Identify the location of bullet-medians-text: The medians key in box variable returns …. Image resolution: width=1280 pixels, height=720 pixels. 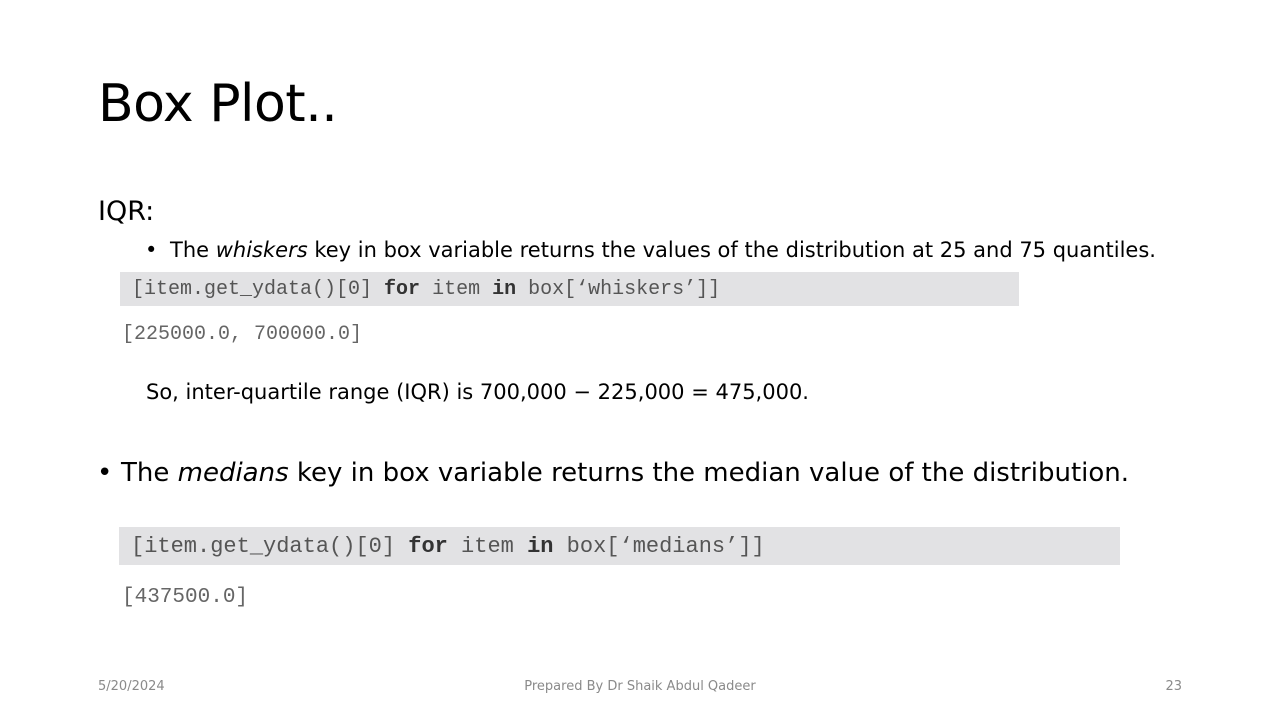
(625, 473).